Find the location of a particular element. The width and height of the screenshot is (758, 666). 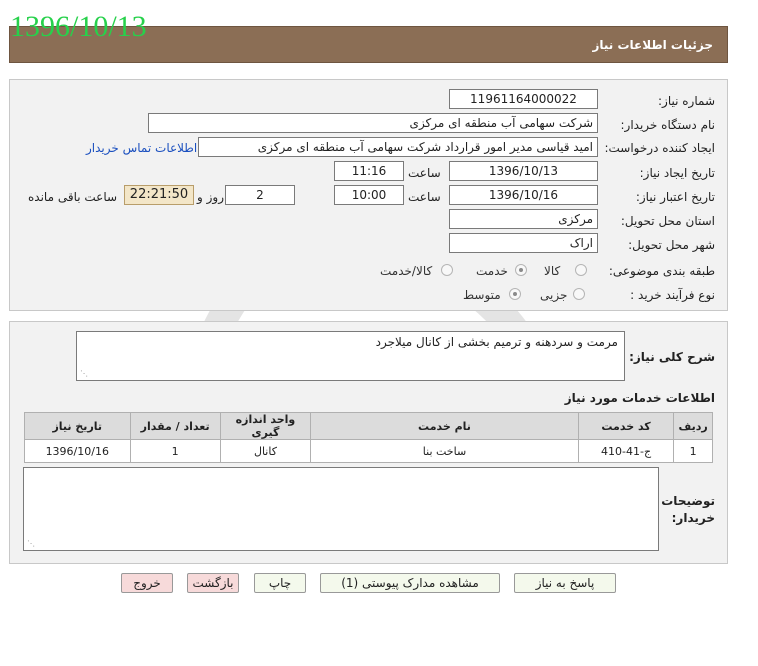

exit-button: خروج is located at coordinates (147, 583).